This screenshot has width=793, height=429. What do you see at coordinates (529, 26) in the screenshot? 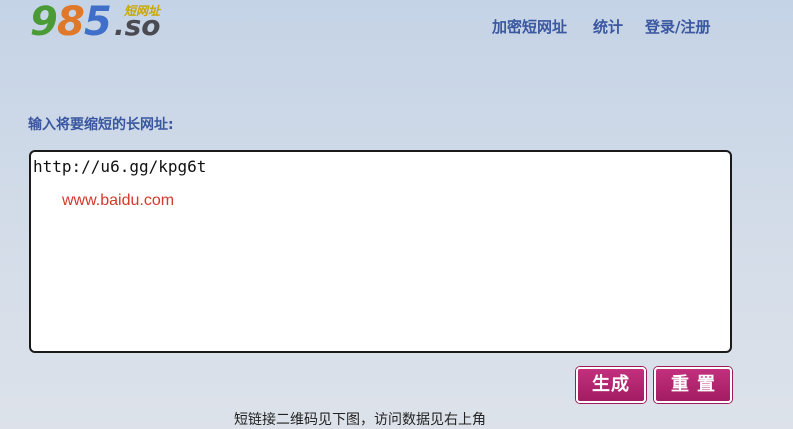
I see `nav-encrypted-short-url: 加密短网址` at bounding box center [529, 26].